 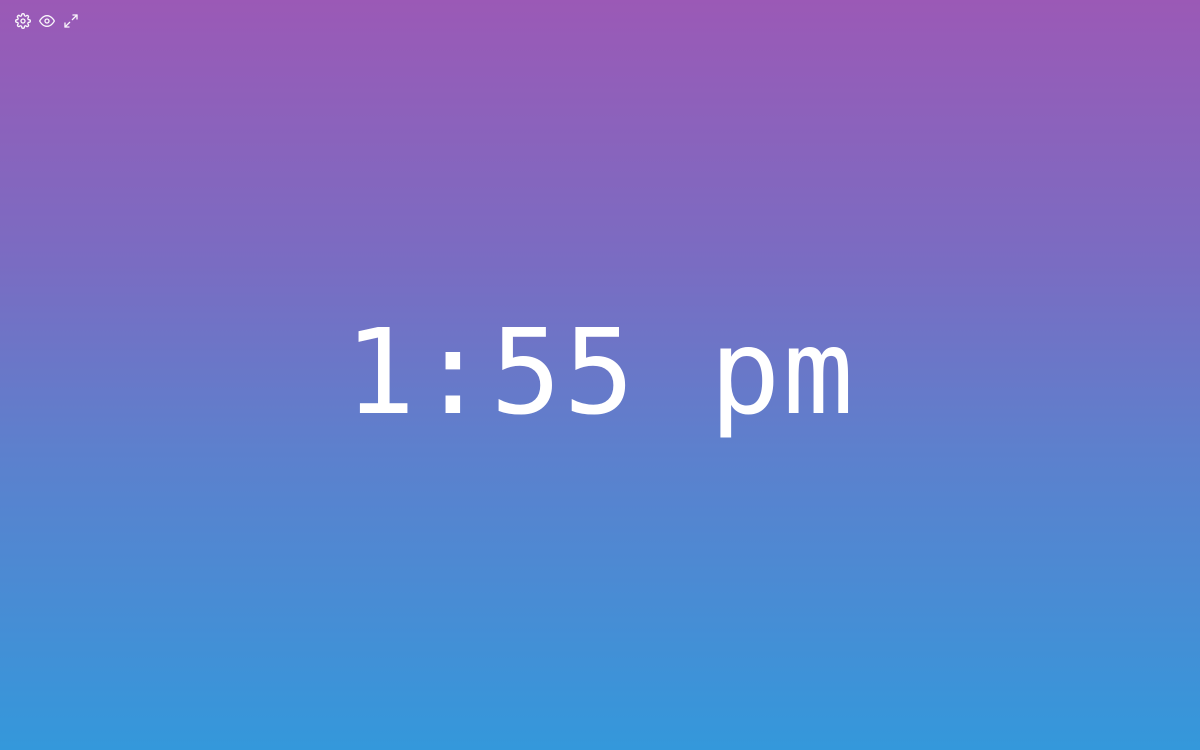 I want to click on eye-icon, so click(x=47, y=23).